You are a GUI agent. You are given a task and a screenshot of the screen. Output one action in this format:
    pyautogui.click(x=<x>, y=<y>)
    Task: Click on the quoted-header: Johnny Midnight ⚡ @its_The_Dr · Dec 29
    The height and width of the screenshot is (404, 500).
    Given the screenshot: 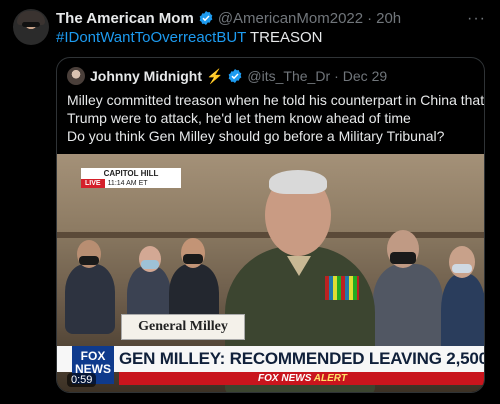 What is the action you would take?
    pyautogui.click(x=238, y=76)
    